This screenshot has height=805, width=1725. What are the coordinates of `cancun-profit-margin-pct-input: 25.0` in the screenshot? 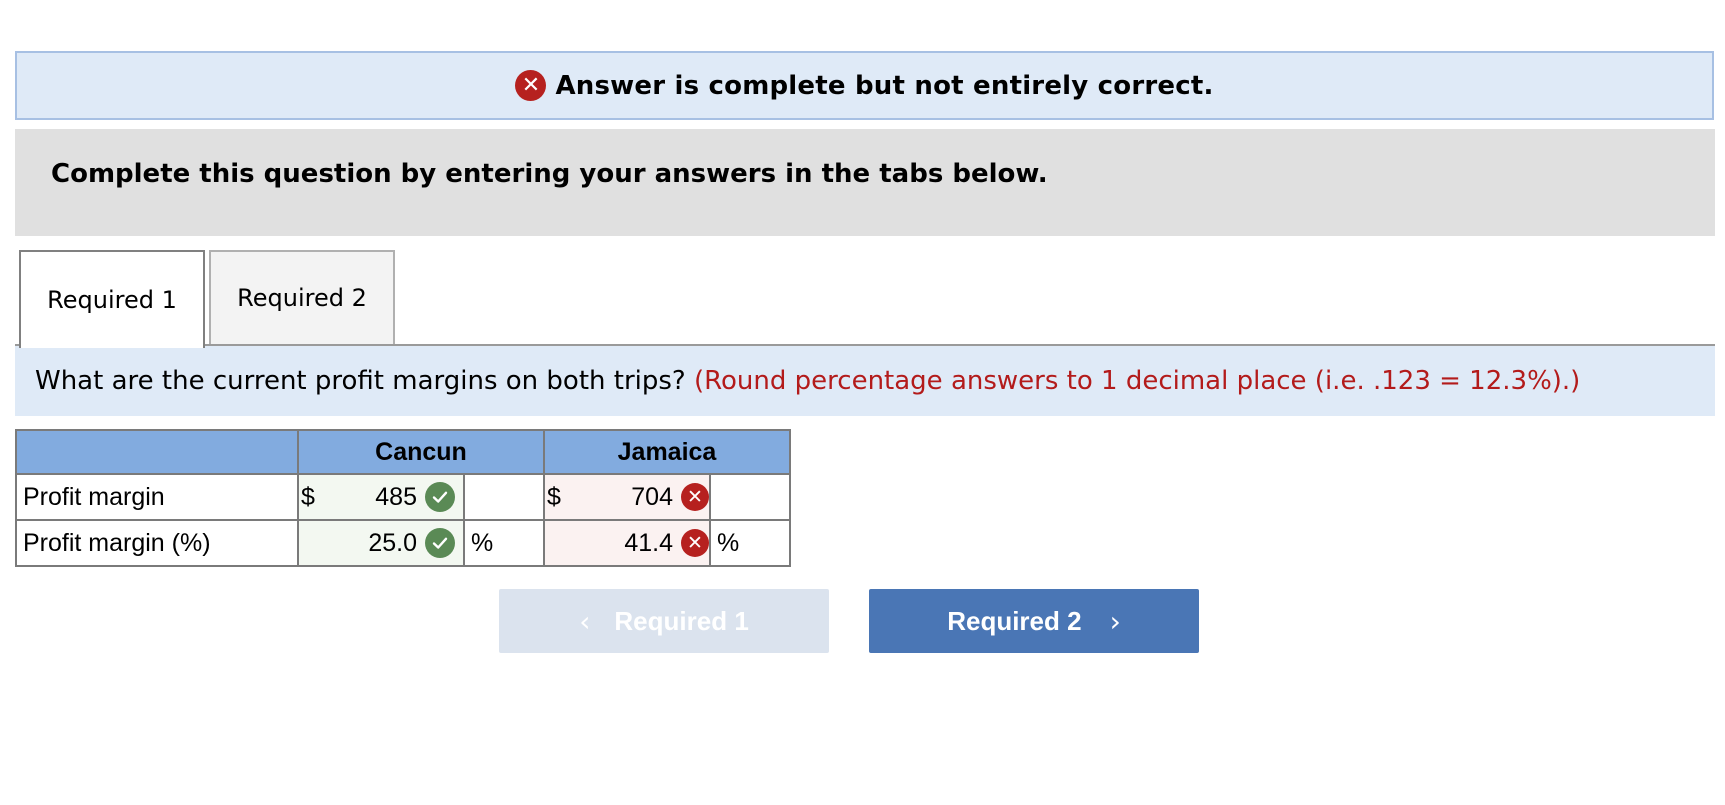 It's located at (381, 543).